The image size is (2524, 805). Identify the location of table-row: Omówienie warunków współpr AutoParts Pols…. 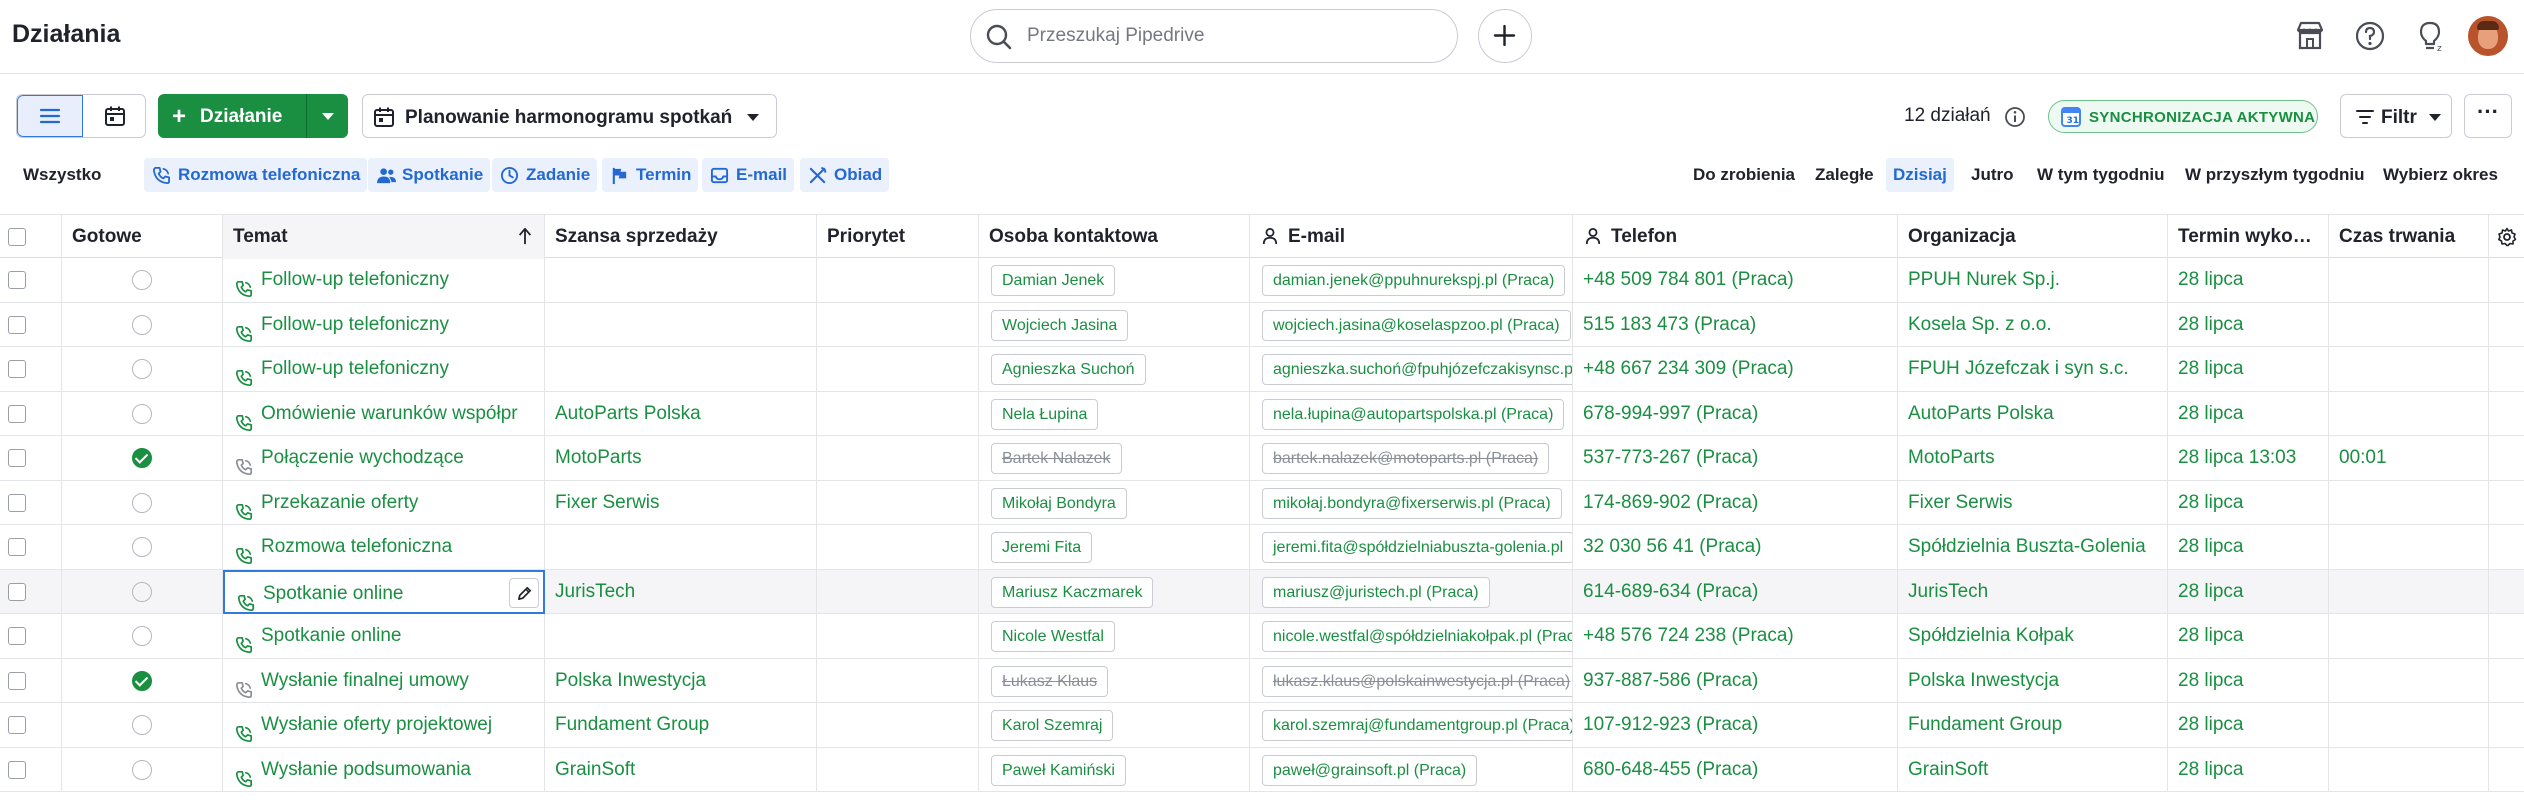
(1262, 413).